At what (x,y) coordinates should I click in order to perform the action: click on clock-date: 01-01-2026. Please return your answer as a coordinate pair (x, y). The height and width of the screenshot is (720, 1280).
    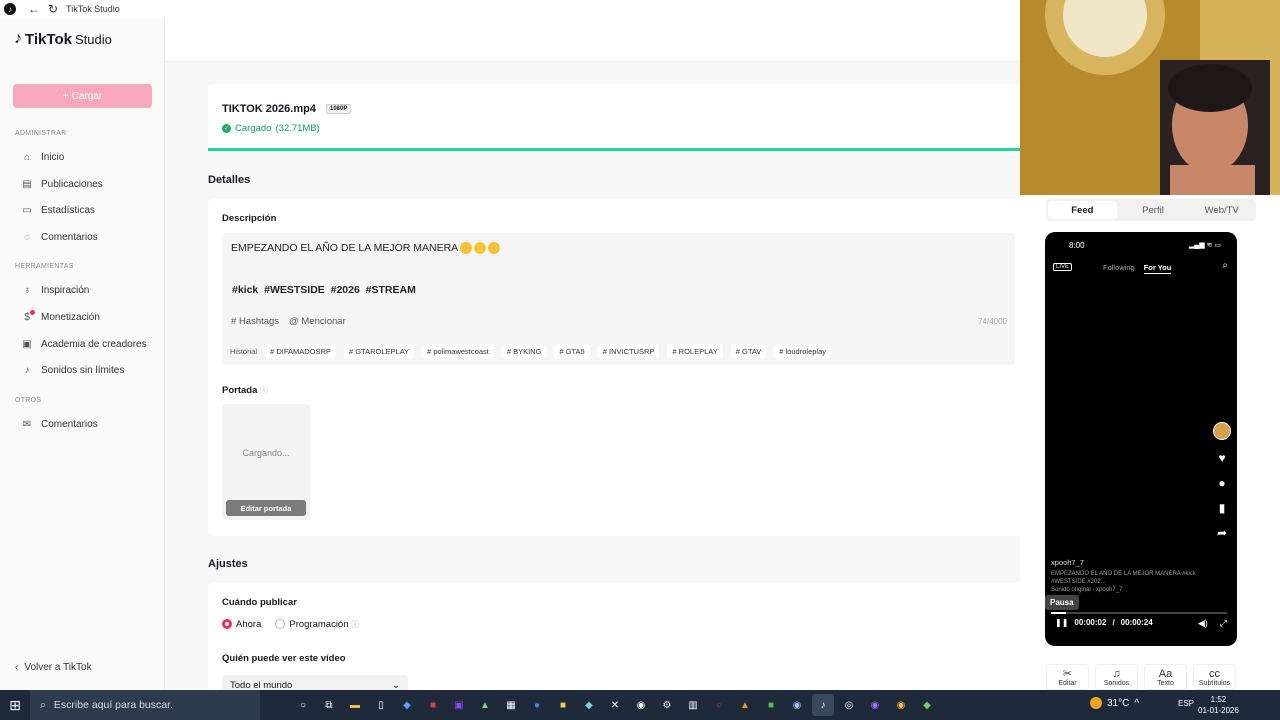
    Looking at the image, I should click on (1218, 710).